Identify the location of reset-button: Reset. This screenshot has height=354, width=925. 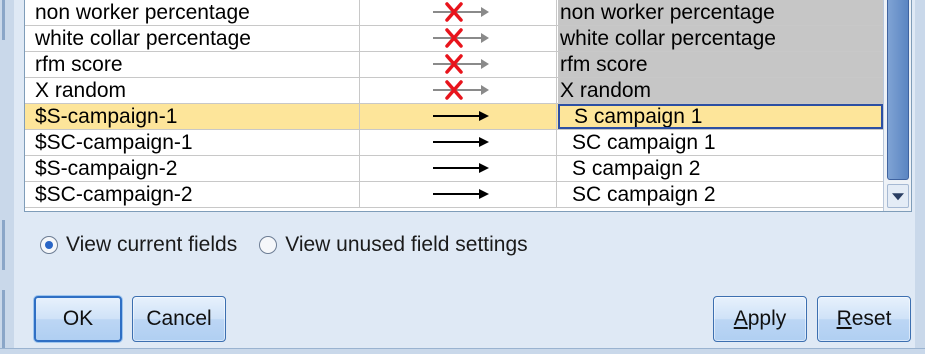
(864, 319).